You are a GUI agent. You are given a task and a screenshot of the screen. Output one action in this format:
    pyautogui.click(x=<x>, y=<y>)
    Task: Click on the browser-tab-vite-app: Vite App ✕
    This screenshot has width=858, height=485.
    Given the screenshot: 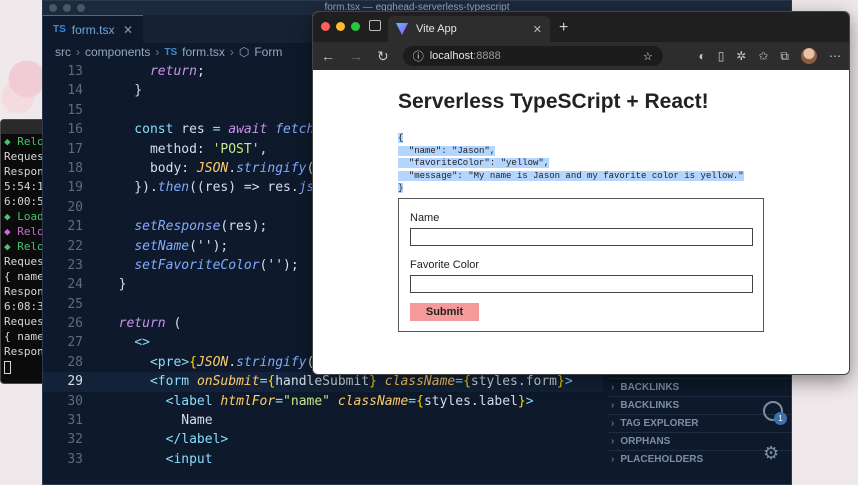 What is the action you would take?
    pyautogui.click(x=469, y=29)
    